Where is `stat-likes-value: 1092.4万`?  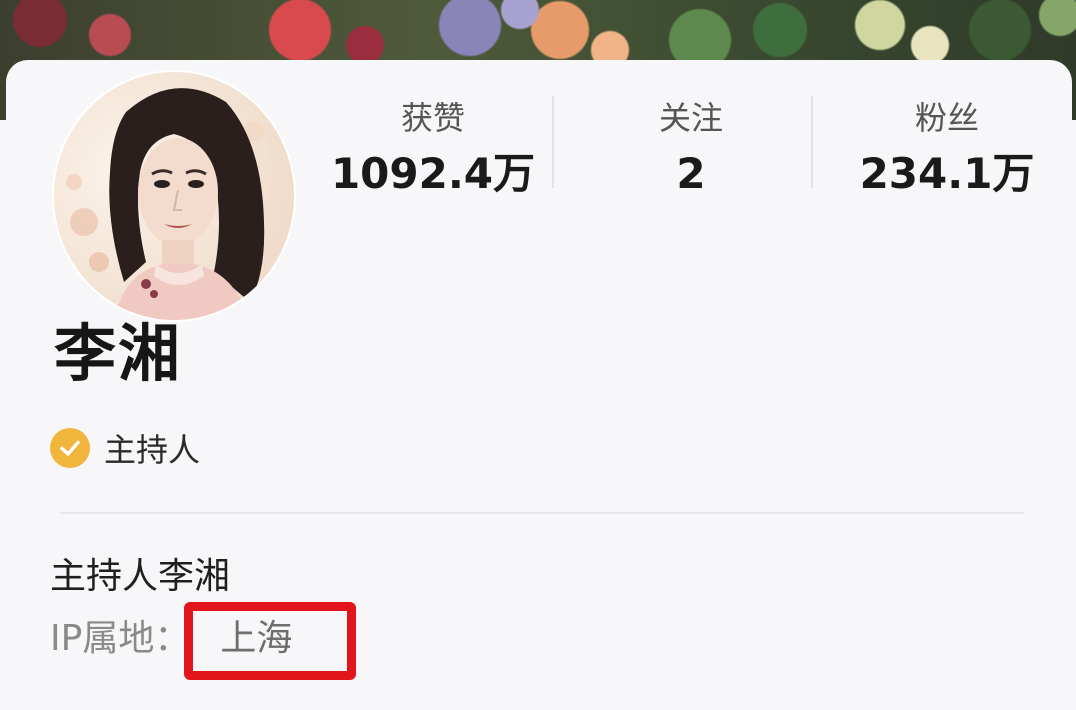
stat-likes-value: 1092.4万 is located at coordinates (433, 173).